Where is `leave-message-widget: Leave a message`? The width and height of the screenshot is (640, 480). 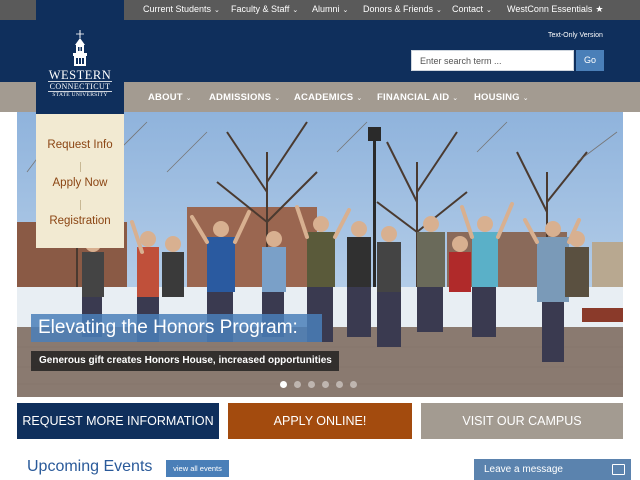
leave-message-widget: Leave a message is located at coordinates (552, 469).